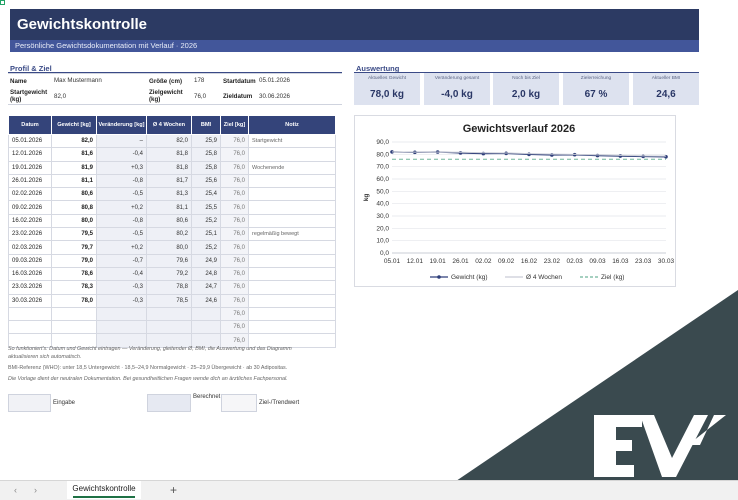 This screenshot has height=500, width=738. I want to click on previous-sheet-icon: ‹, so click(15, 490).